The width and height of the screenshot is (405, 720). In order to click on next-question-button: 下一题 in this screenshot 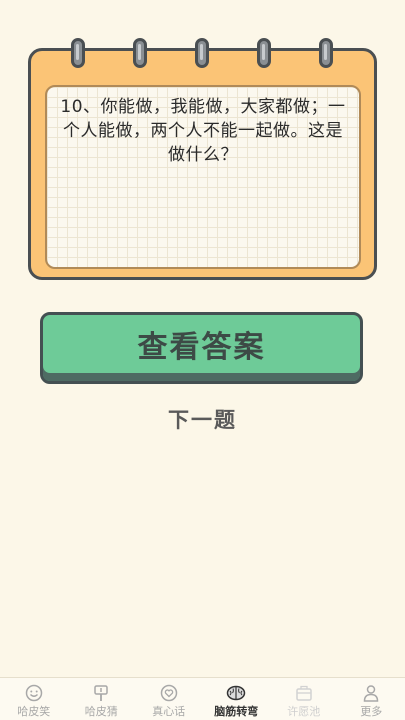, I will do `click(202, 419)`.